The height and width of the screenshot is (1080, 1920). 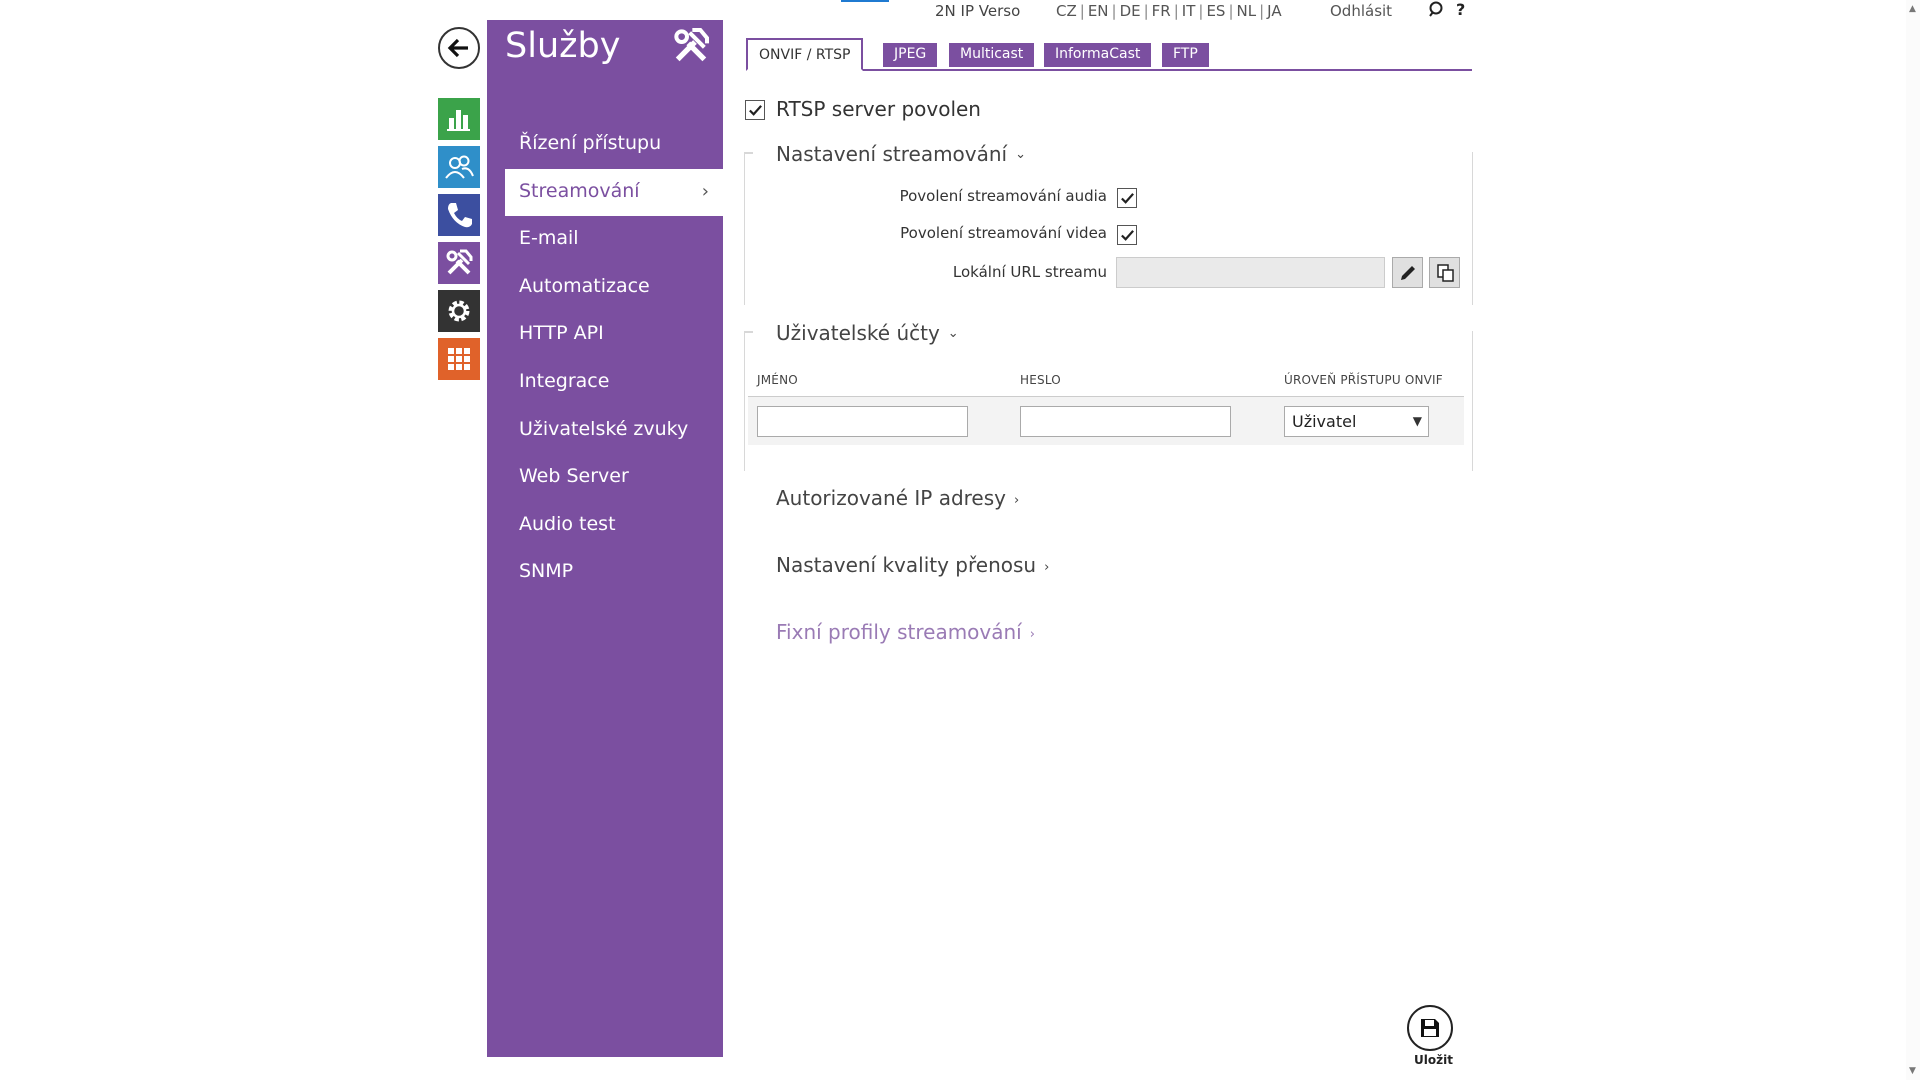 What do you see at coordinates (1433, 1060) in the screenshot?
I see `save-label: Uložit` at bounding box center [1433, 1060].